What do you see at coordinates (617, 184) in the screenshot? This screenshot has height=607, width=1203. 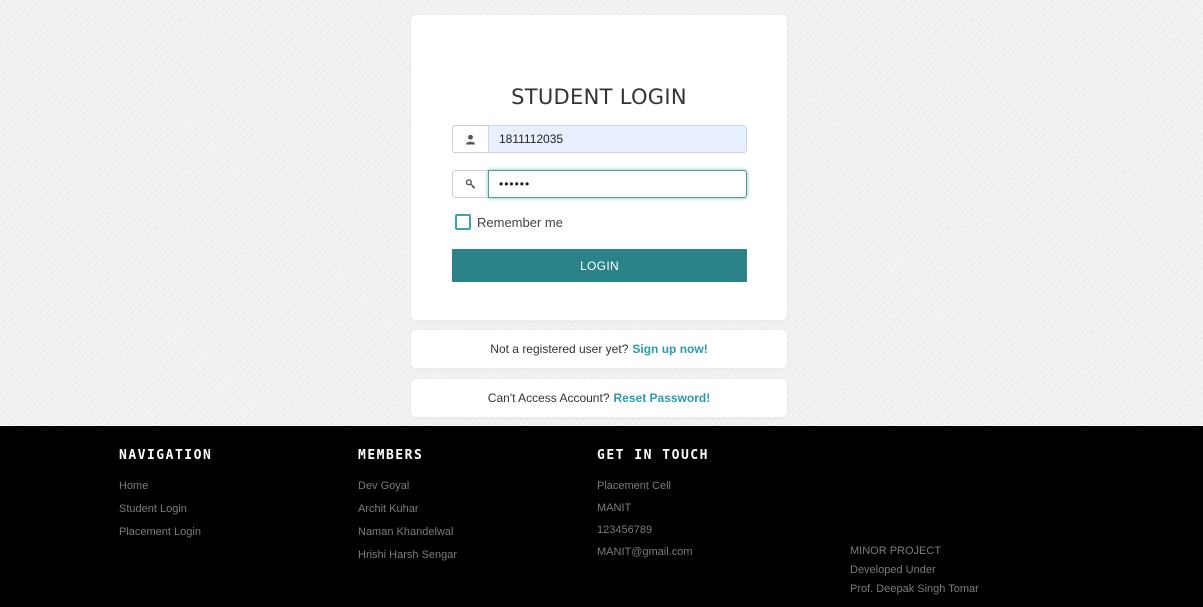 I see `password-input` at bounding box center [617, 184].